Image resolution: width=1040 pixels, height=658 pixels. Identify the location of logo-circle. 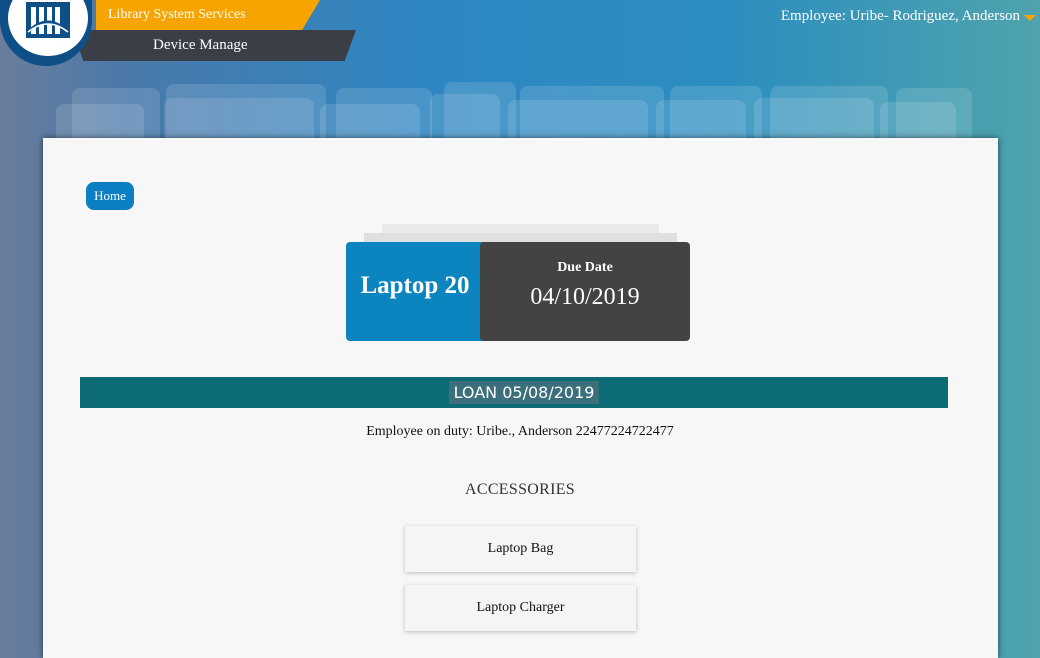
(48, 30).